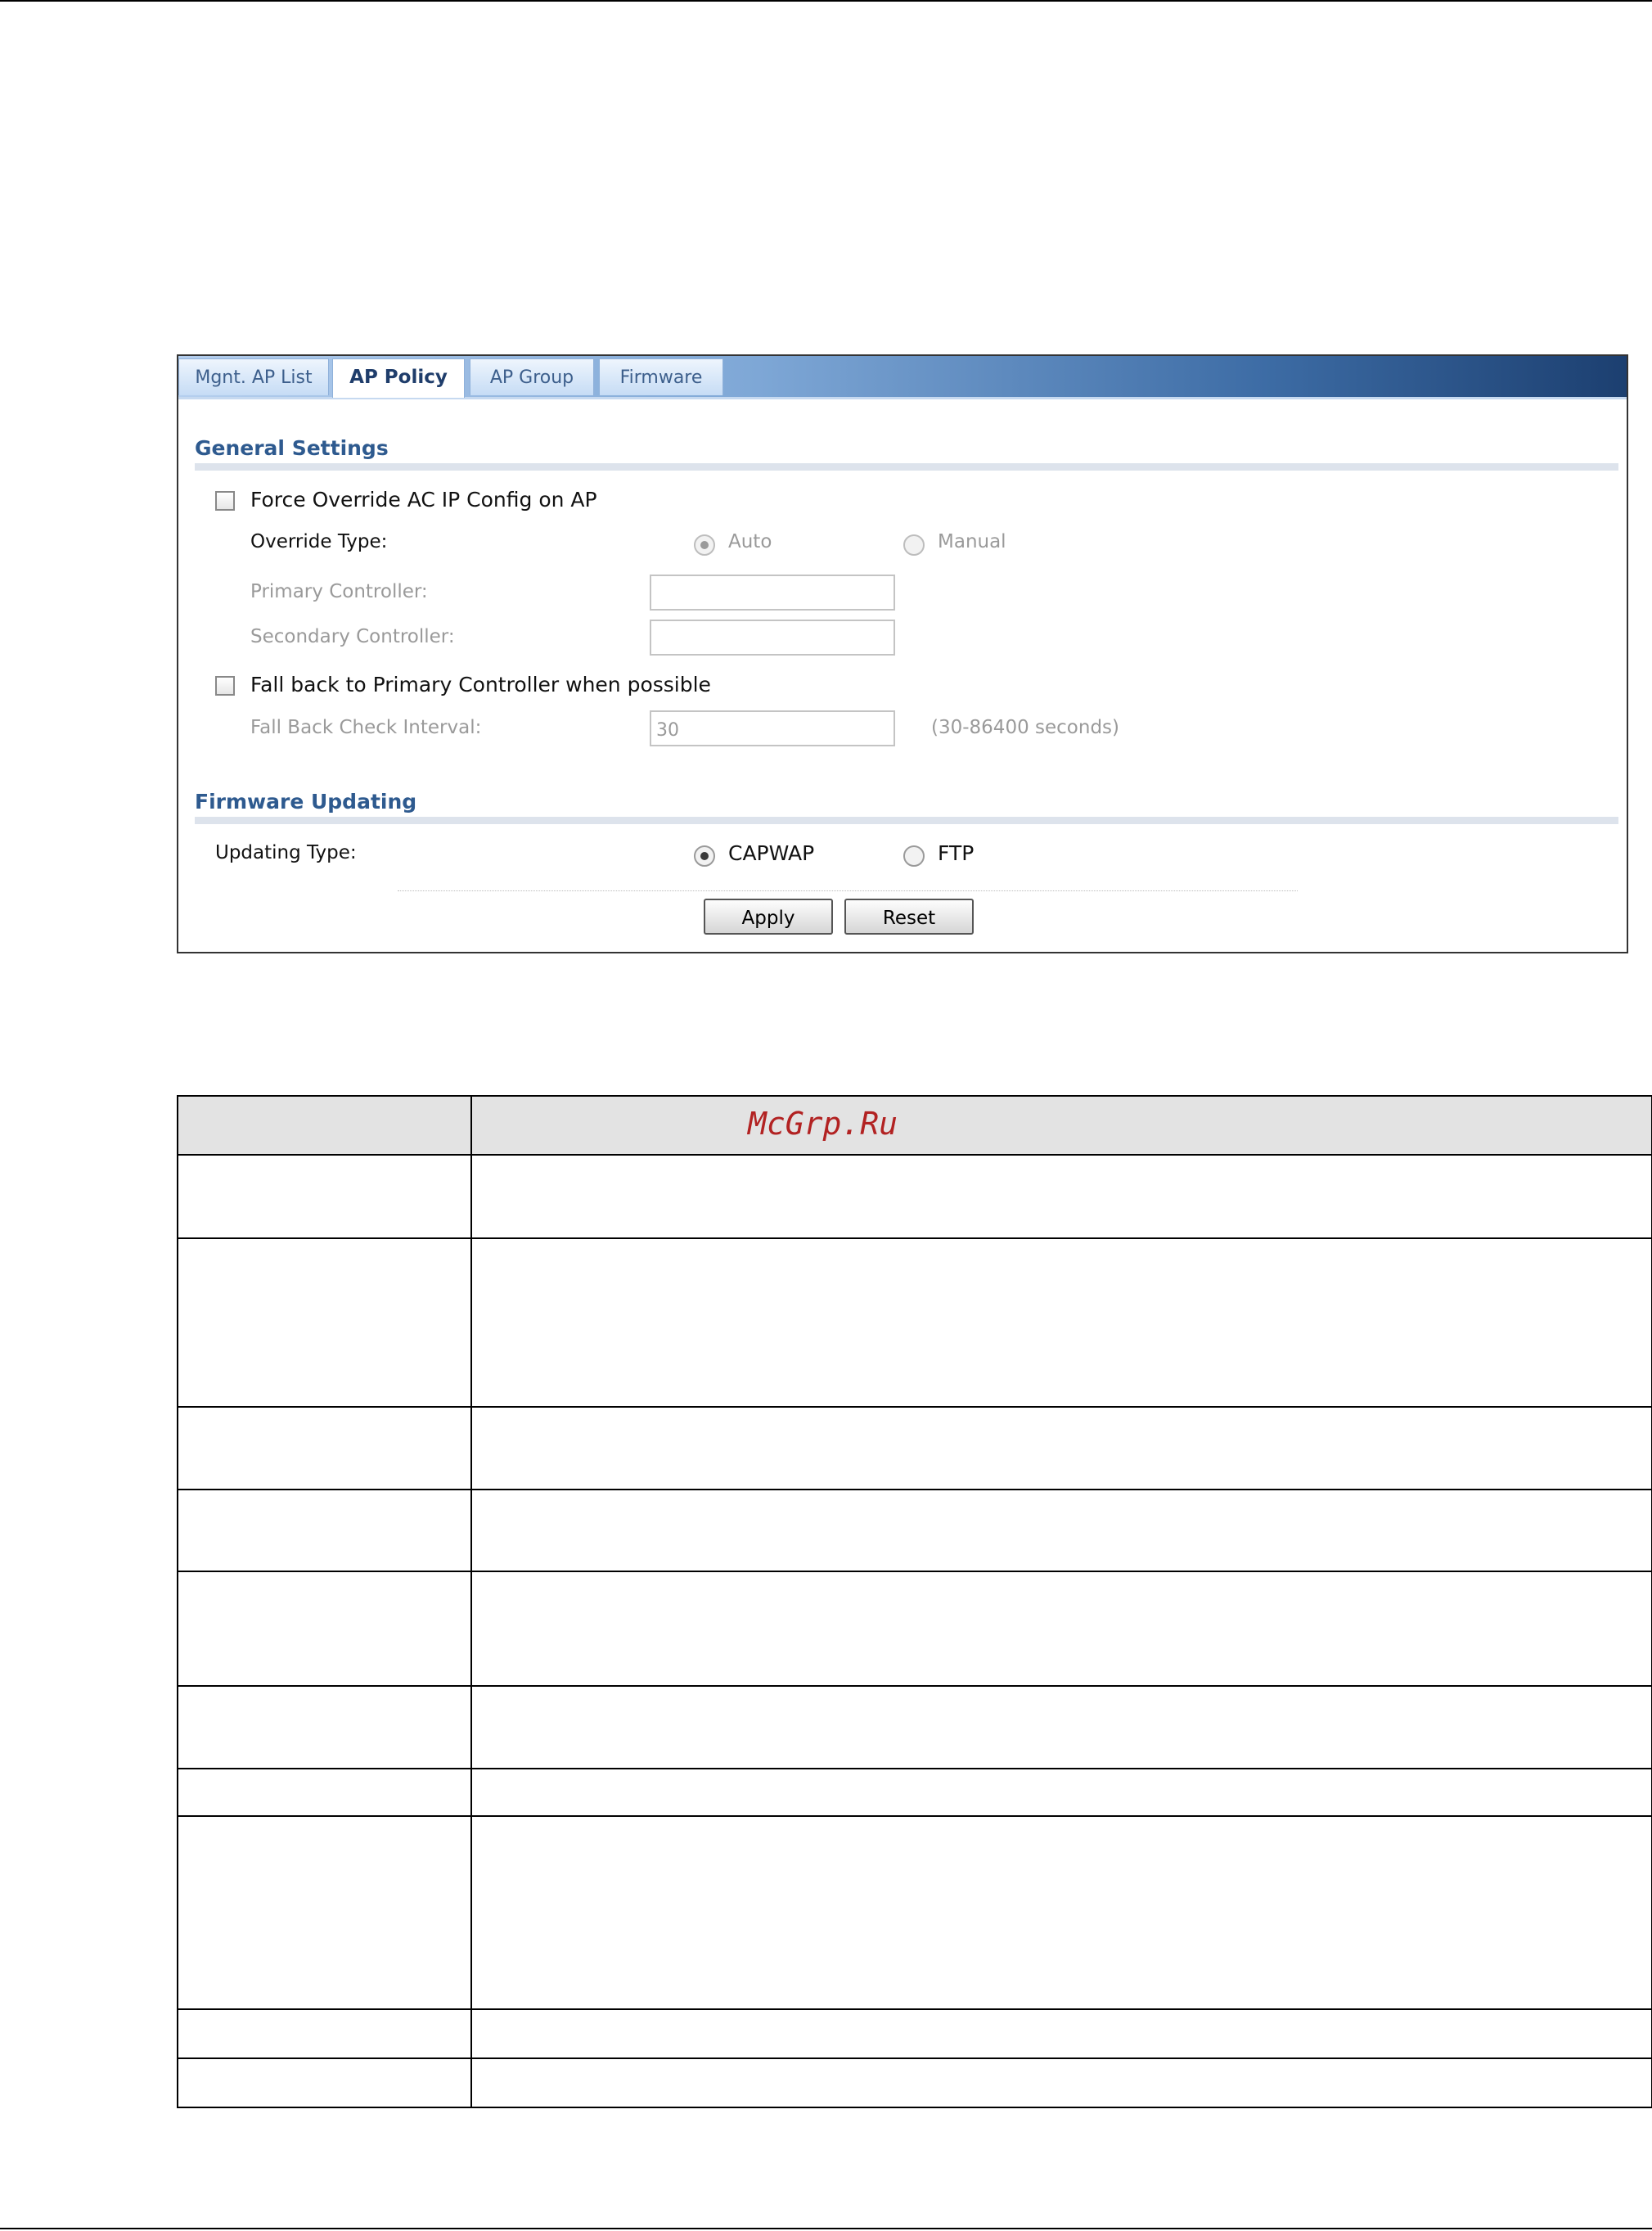 Image resolution: width=1652 pixels, height=2231 pixels. Describe the element at coordinates (772, 728) in the screenshot. I see `fallback-interval-input: 30` at that location.